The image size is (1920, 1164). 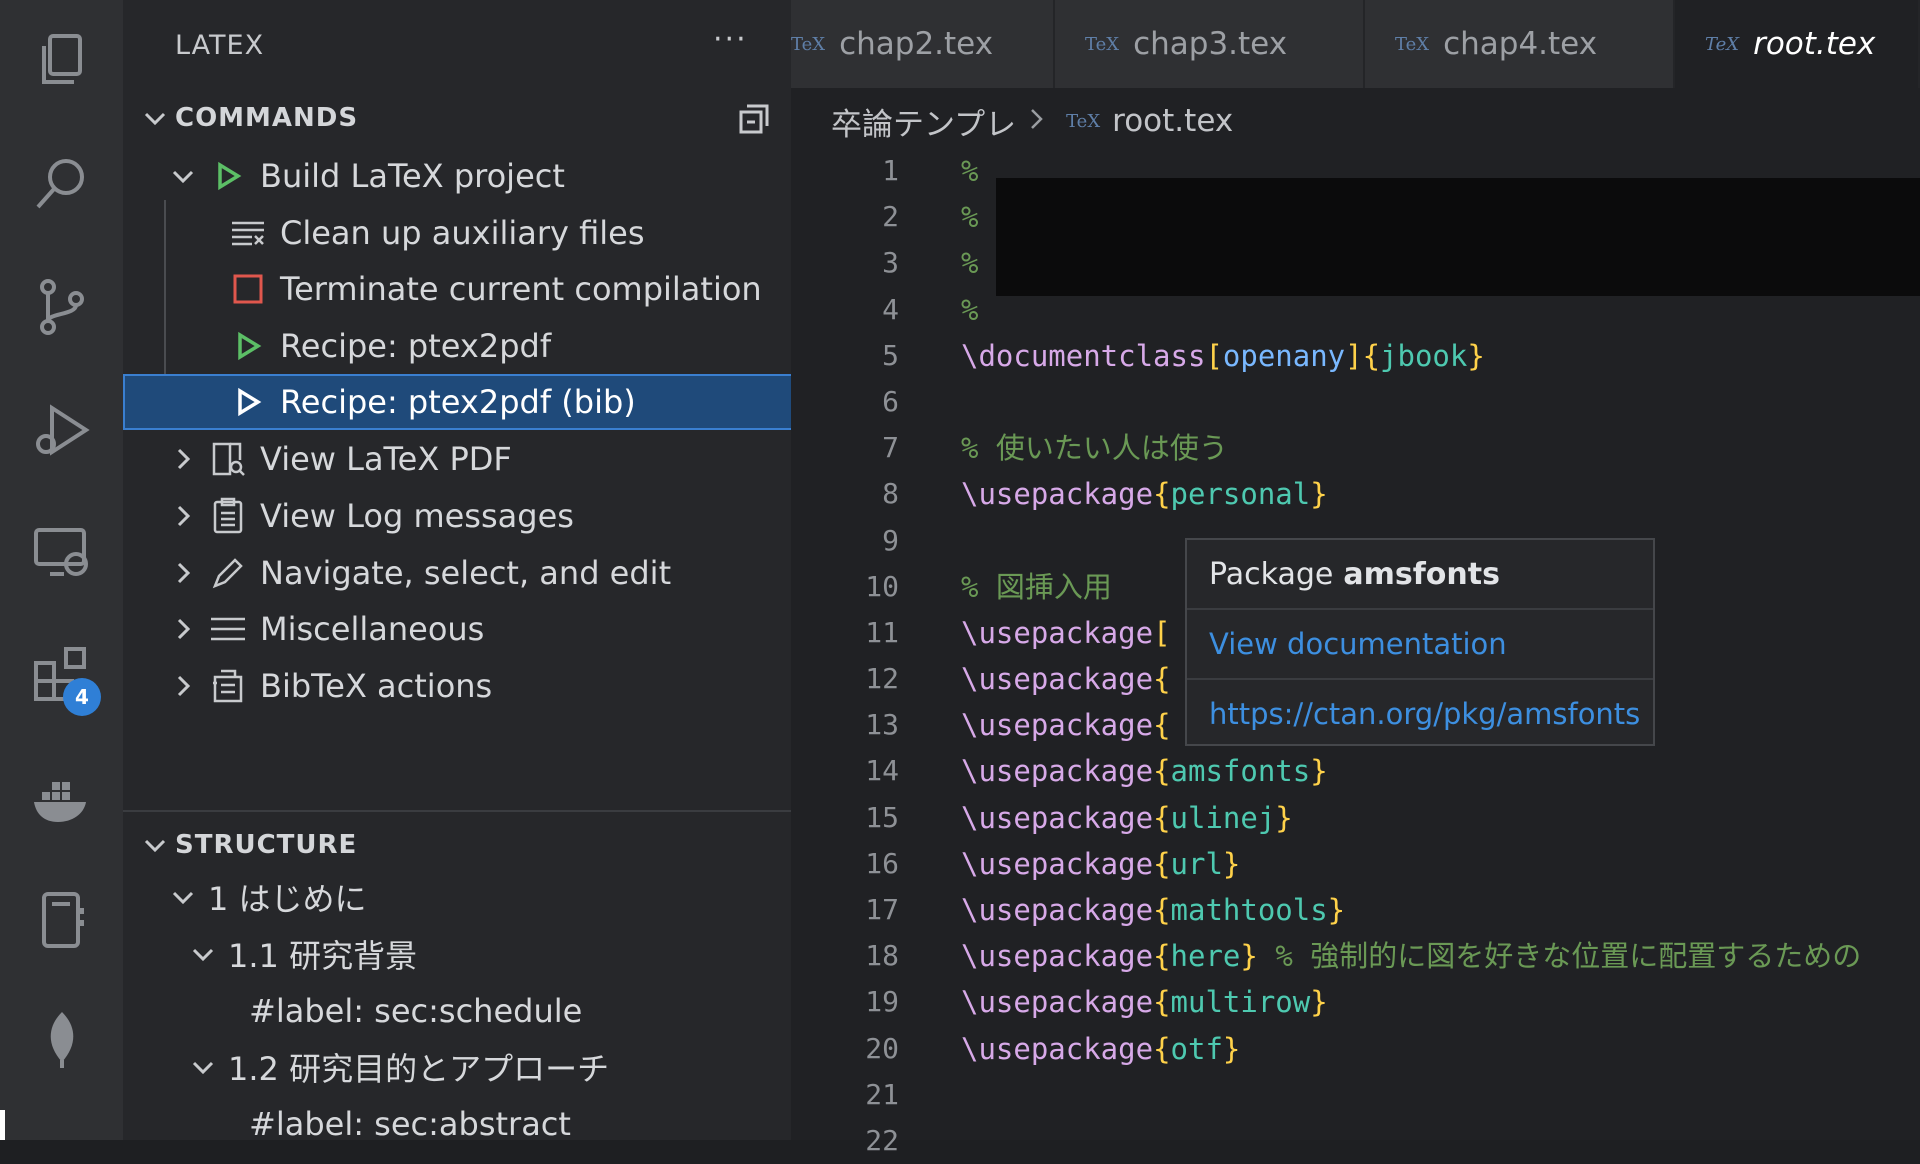 I want to click on tab-chap2: TeX chap2.tex, so click(x=923, y=44).